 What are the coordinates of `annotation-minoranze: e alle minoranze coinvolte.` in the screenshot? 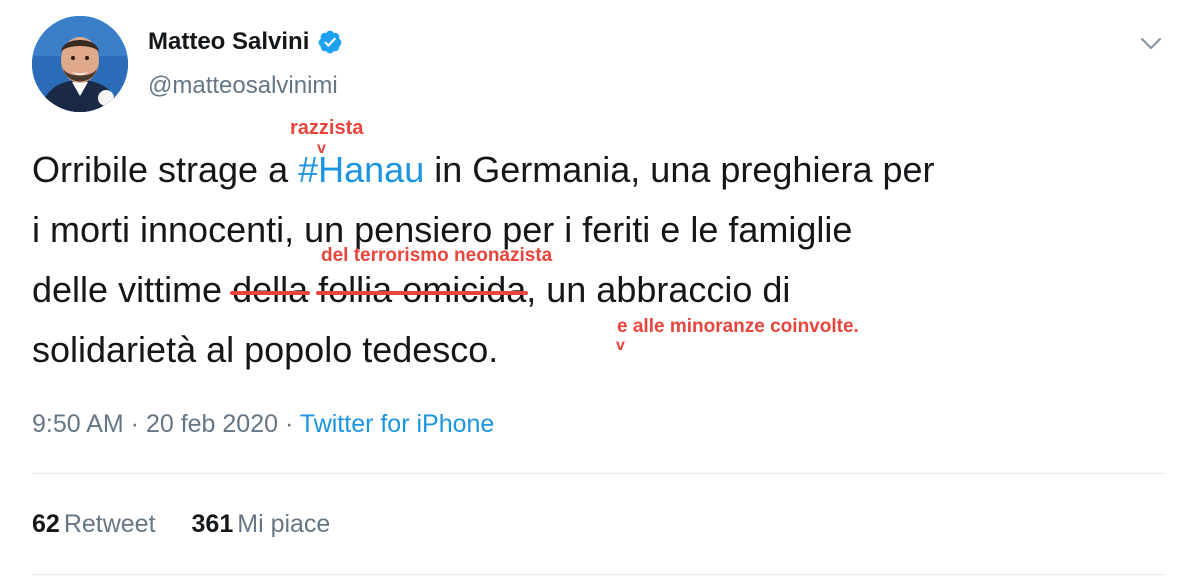 It's located at (738, 326).